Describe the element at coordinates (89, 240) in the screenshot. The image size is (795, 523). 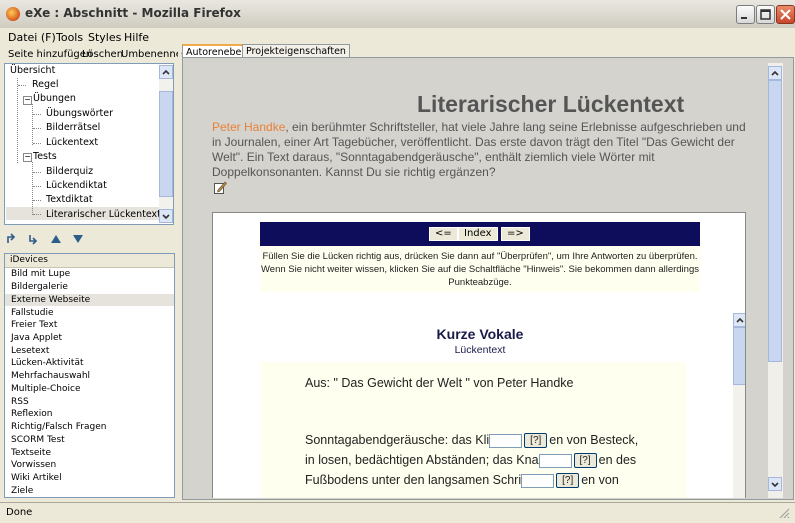
I see `move-toolbar` at that location.